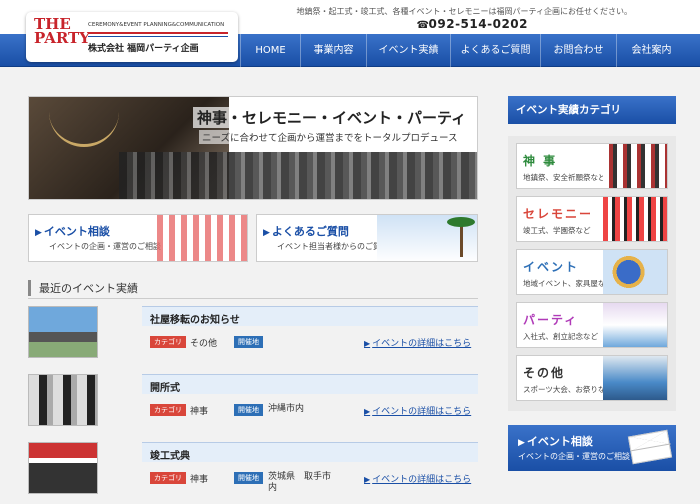  What do you see at coordinates (367, 238) in the screenshot?
I see `faq-banner: ▶ よくあるご質問 イベント担当者様からのご質問` at bounding box center [367, 238].